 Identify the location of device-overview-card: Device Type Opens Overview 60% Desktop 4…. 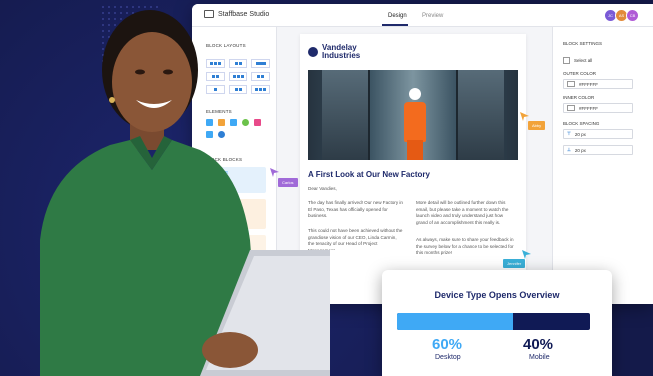
(497, 323).